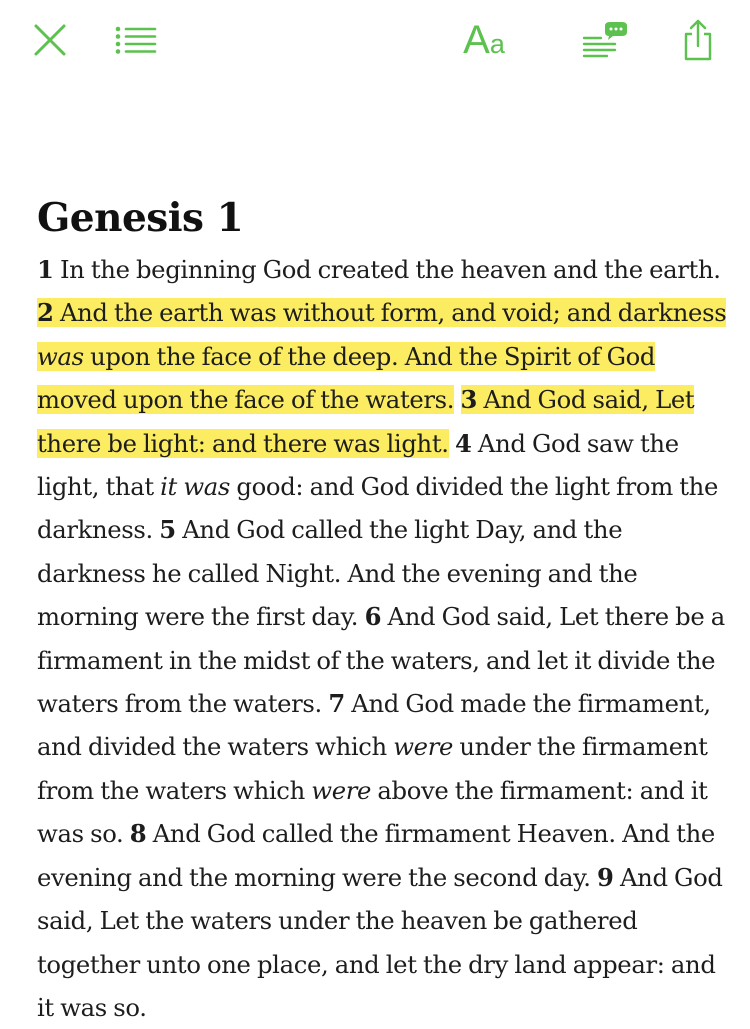 The width and height of the screenshot is (750, 1029). Describe the element at coordinates (463, 443) in the screenshot. I see `verse-number: 4` at that location.